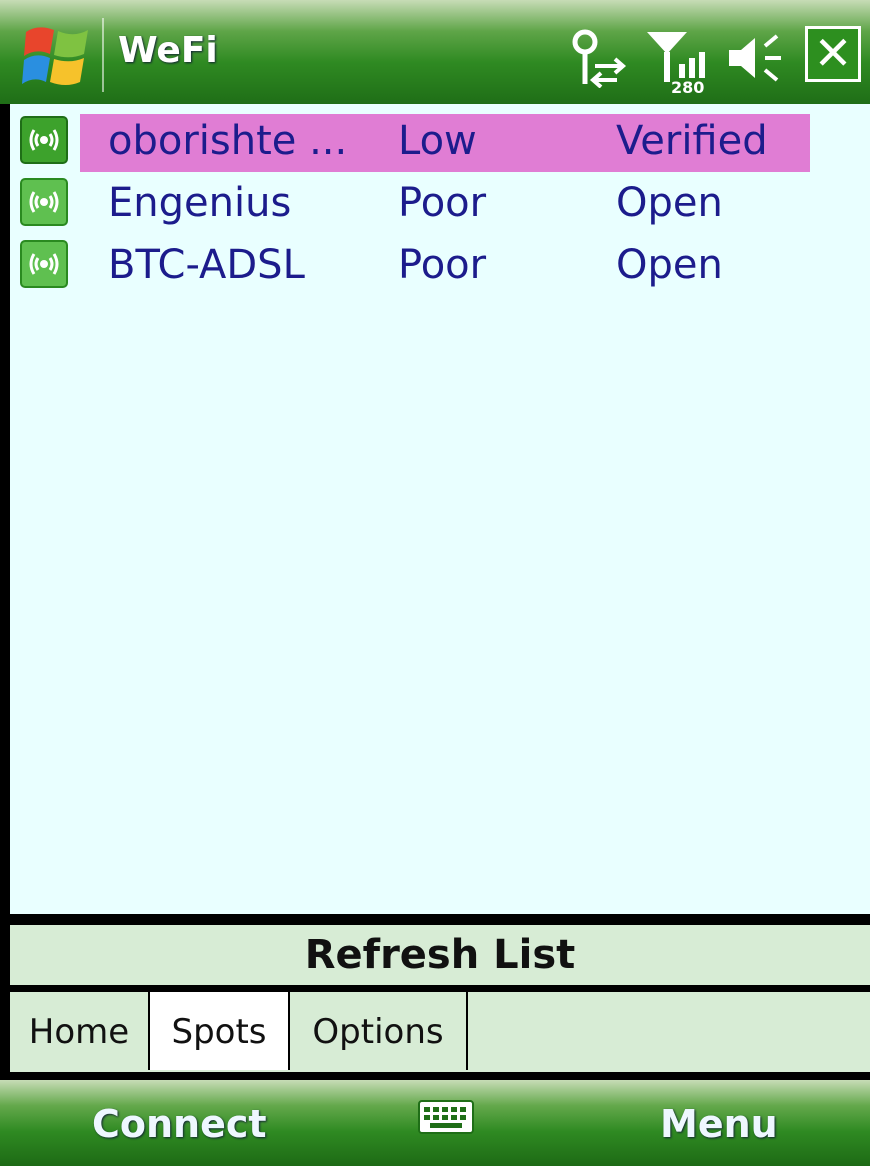 This screenshot has height=1166, width=870. What do you see at coordinates (688, 87) in the screenshot?
I see `signal-label: 280` at bounding box center [688, 87].